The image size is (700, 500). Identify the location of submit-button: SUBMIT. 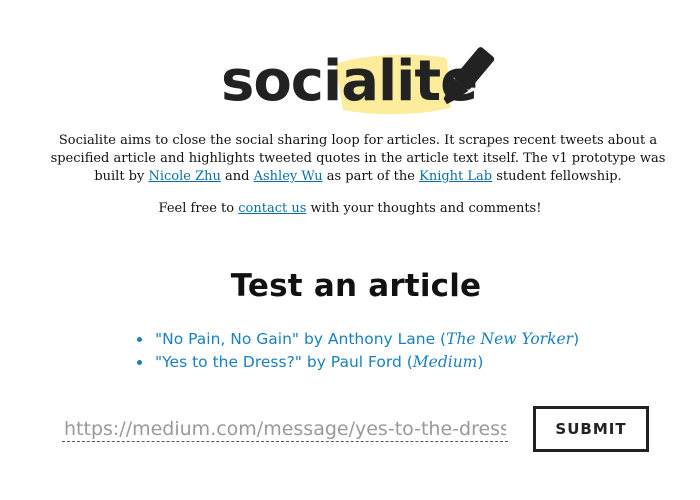
(591, 429).